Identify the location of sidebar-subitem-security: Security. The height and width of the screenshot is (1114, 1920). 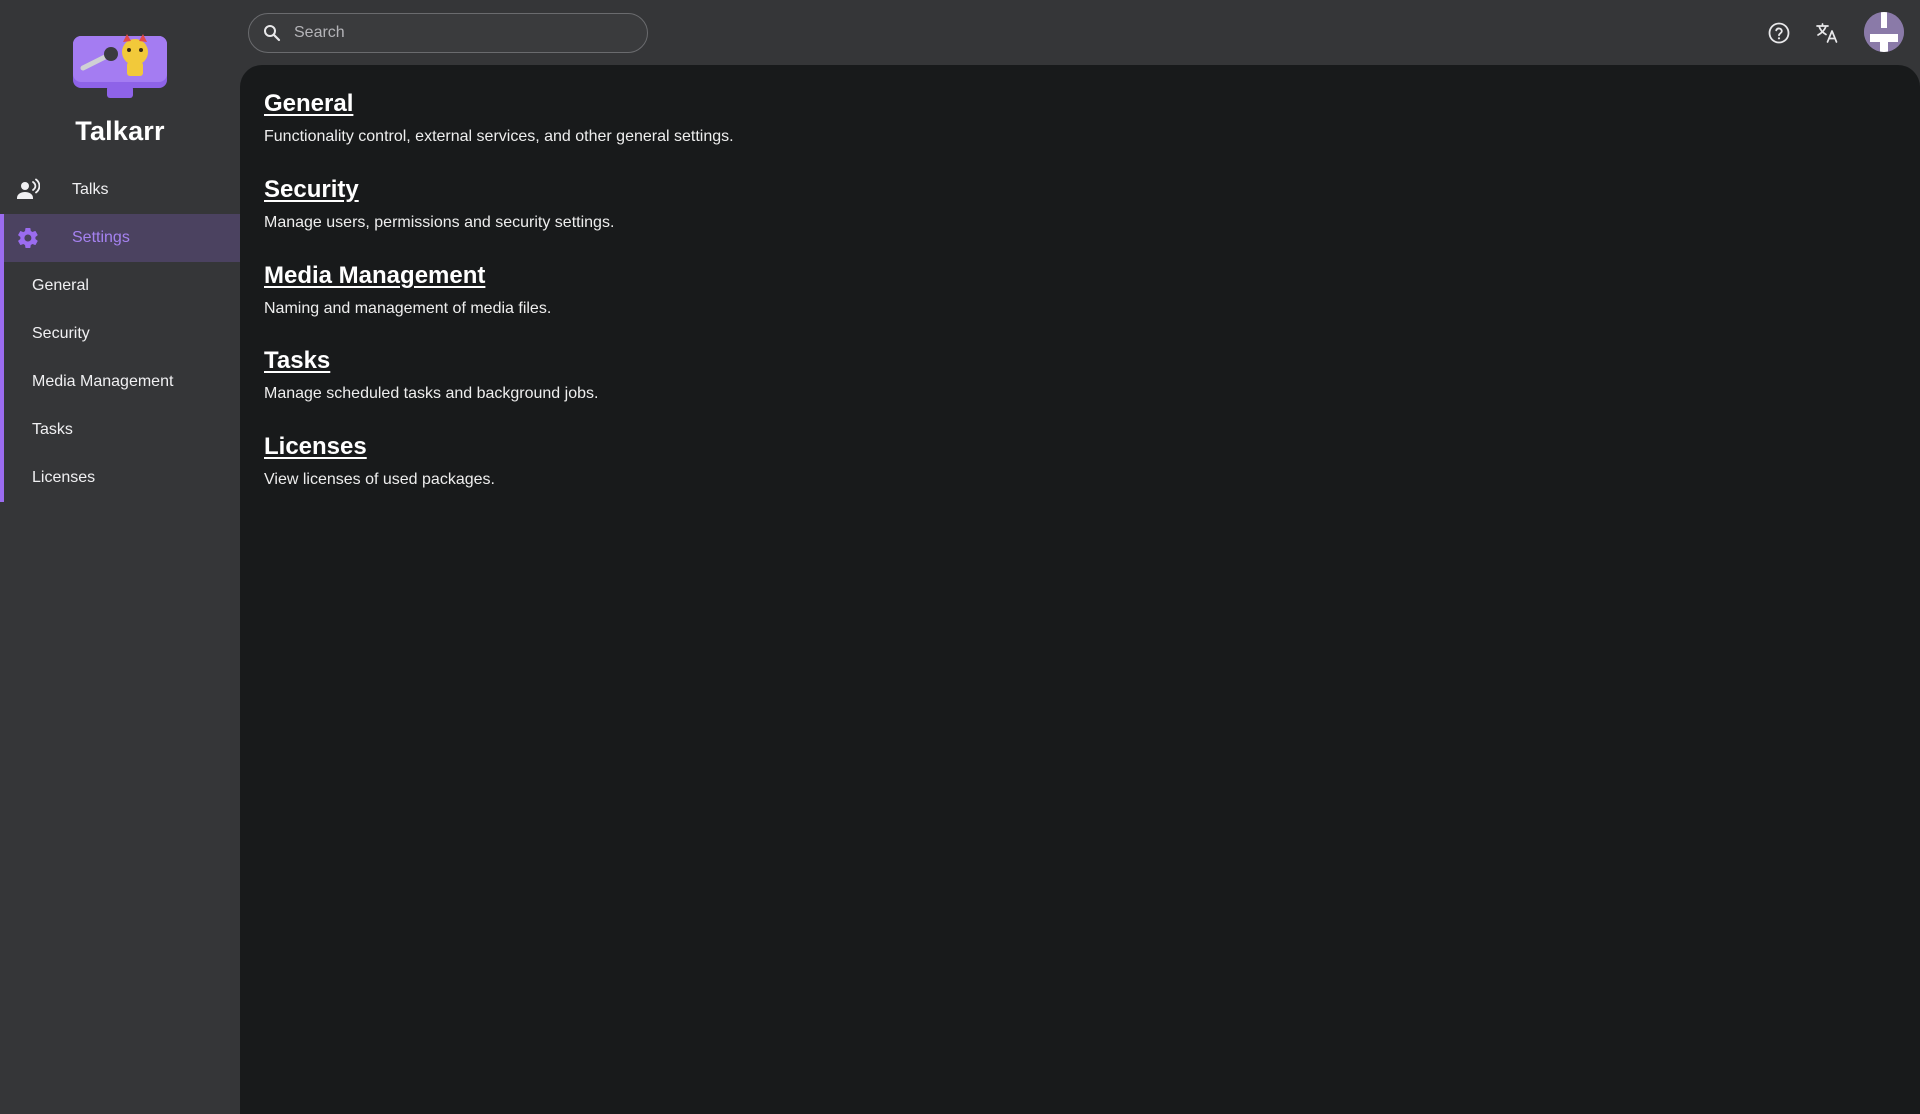
(120, 334).